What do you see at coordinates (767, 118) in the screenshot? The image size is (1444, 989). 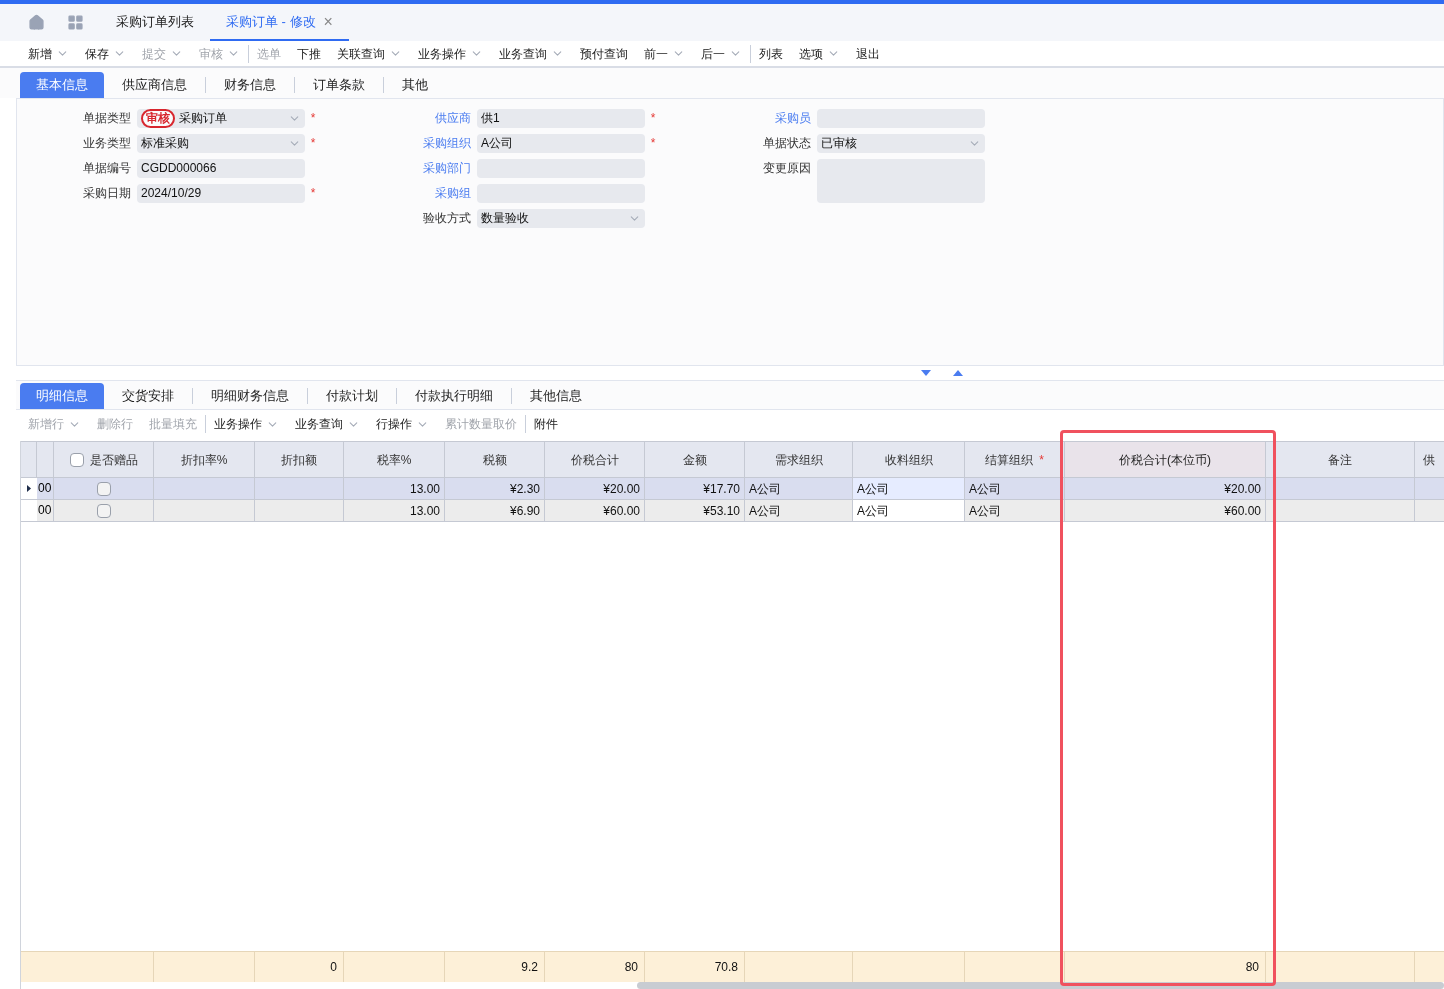 I see `field-label: 采购员` at bounding box center [767, 118].